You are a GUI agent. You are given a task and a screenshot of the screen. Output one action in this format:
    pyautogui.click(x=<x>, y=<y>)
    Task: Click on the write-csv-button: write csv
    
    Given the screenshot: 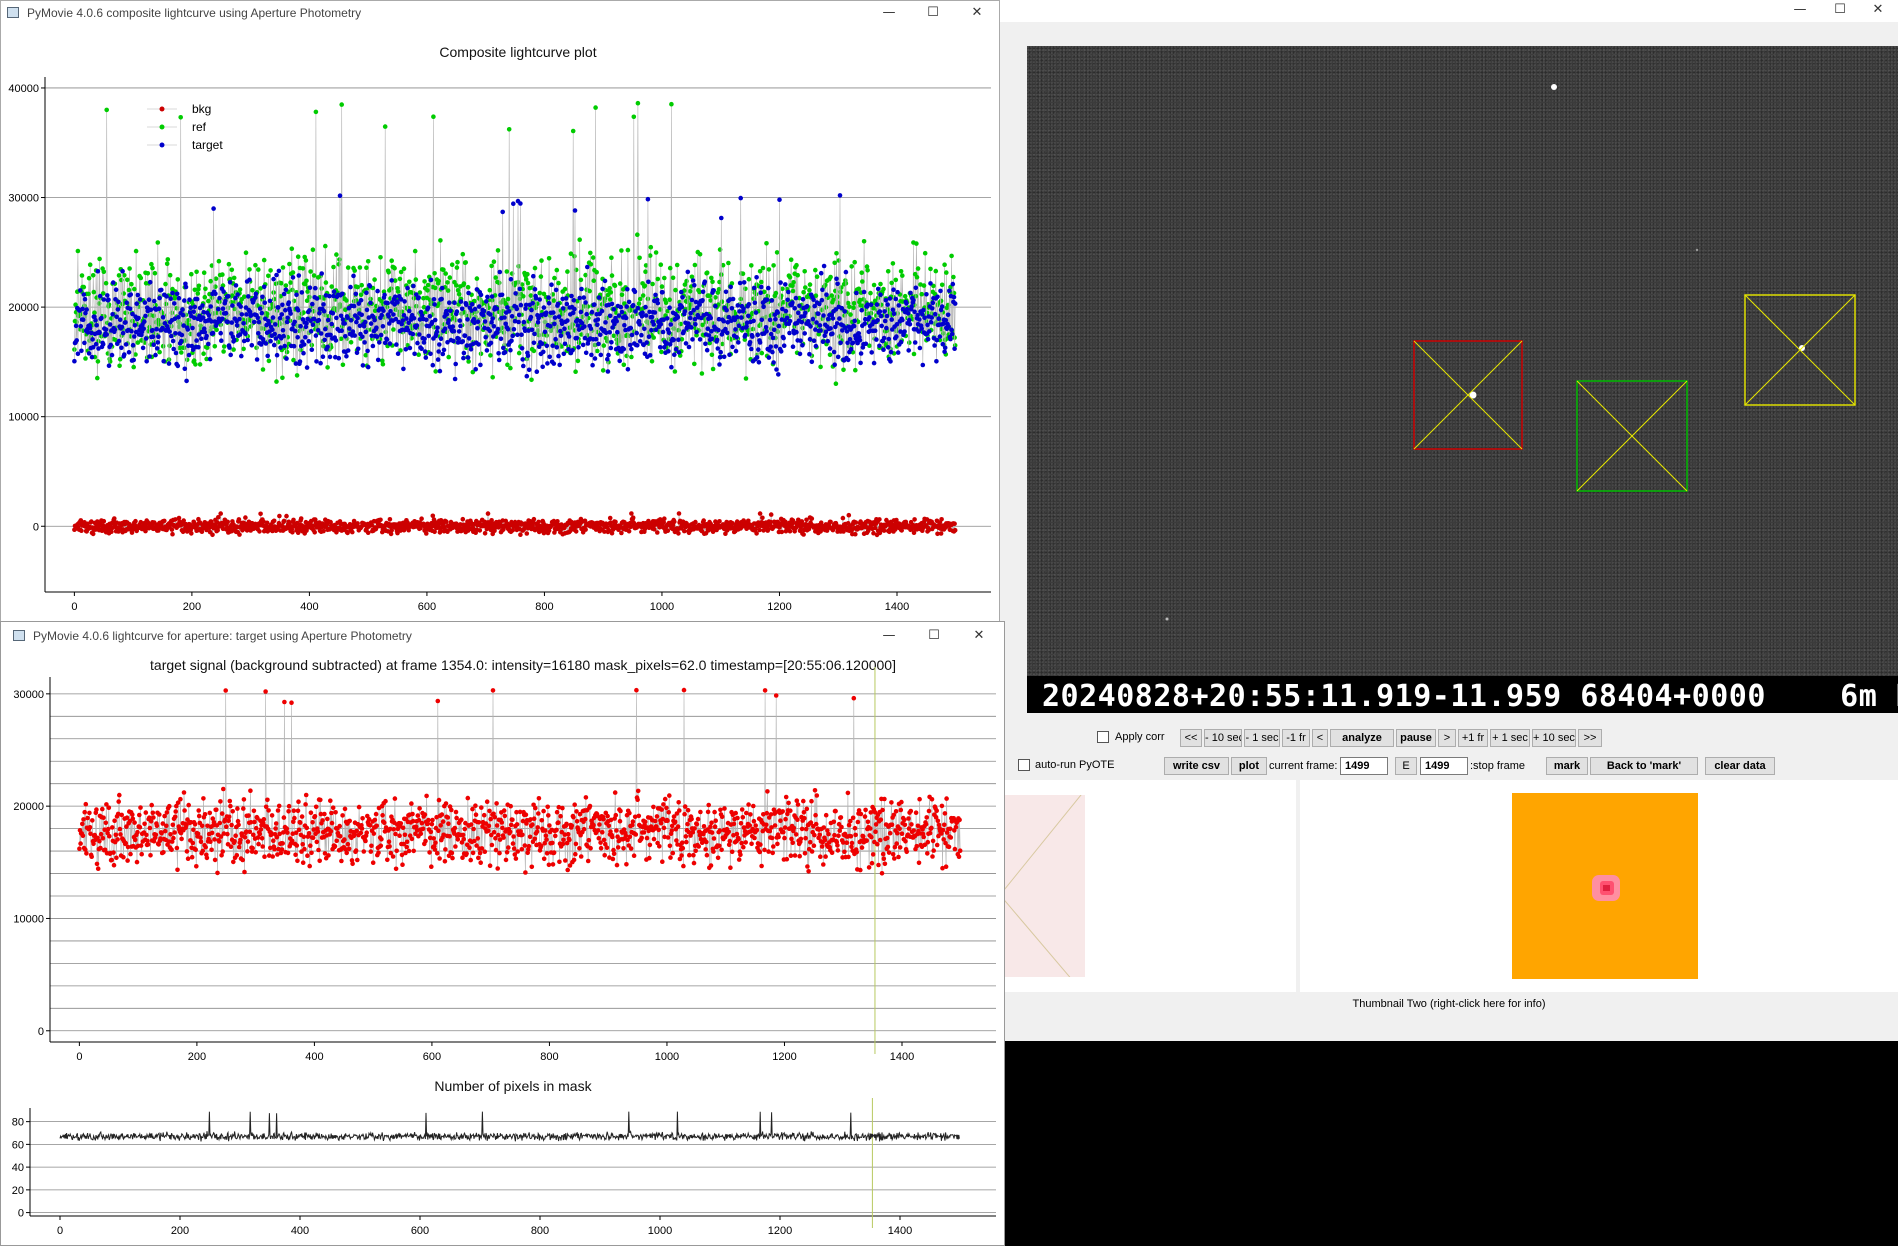 What is the action you would take?
    pyautogui.click(x=1196, y=766)
    